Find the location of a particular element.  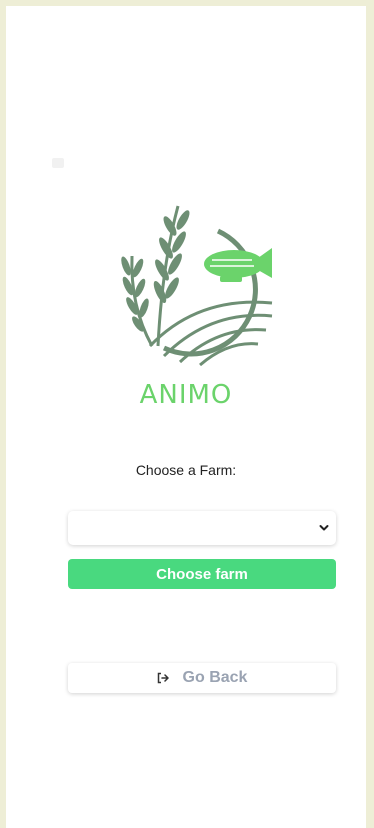

chevron-down-icon is located at coordinates (324, 528).